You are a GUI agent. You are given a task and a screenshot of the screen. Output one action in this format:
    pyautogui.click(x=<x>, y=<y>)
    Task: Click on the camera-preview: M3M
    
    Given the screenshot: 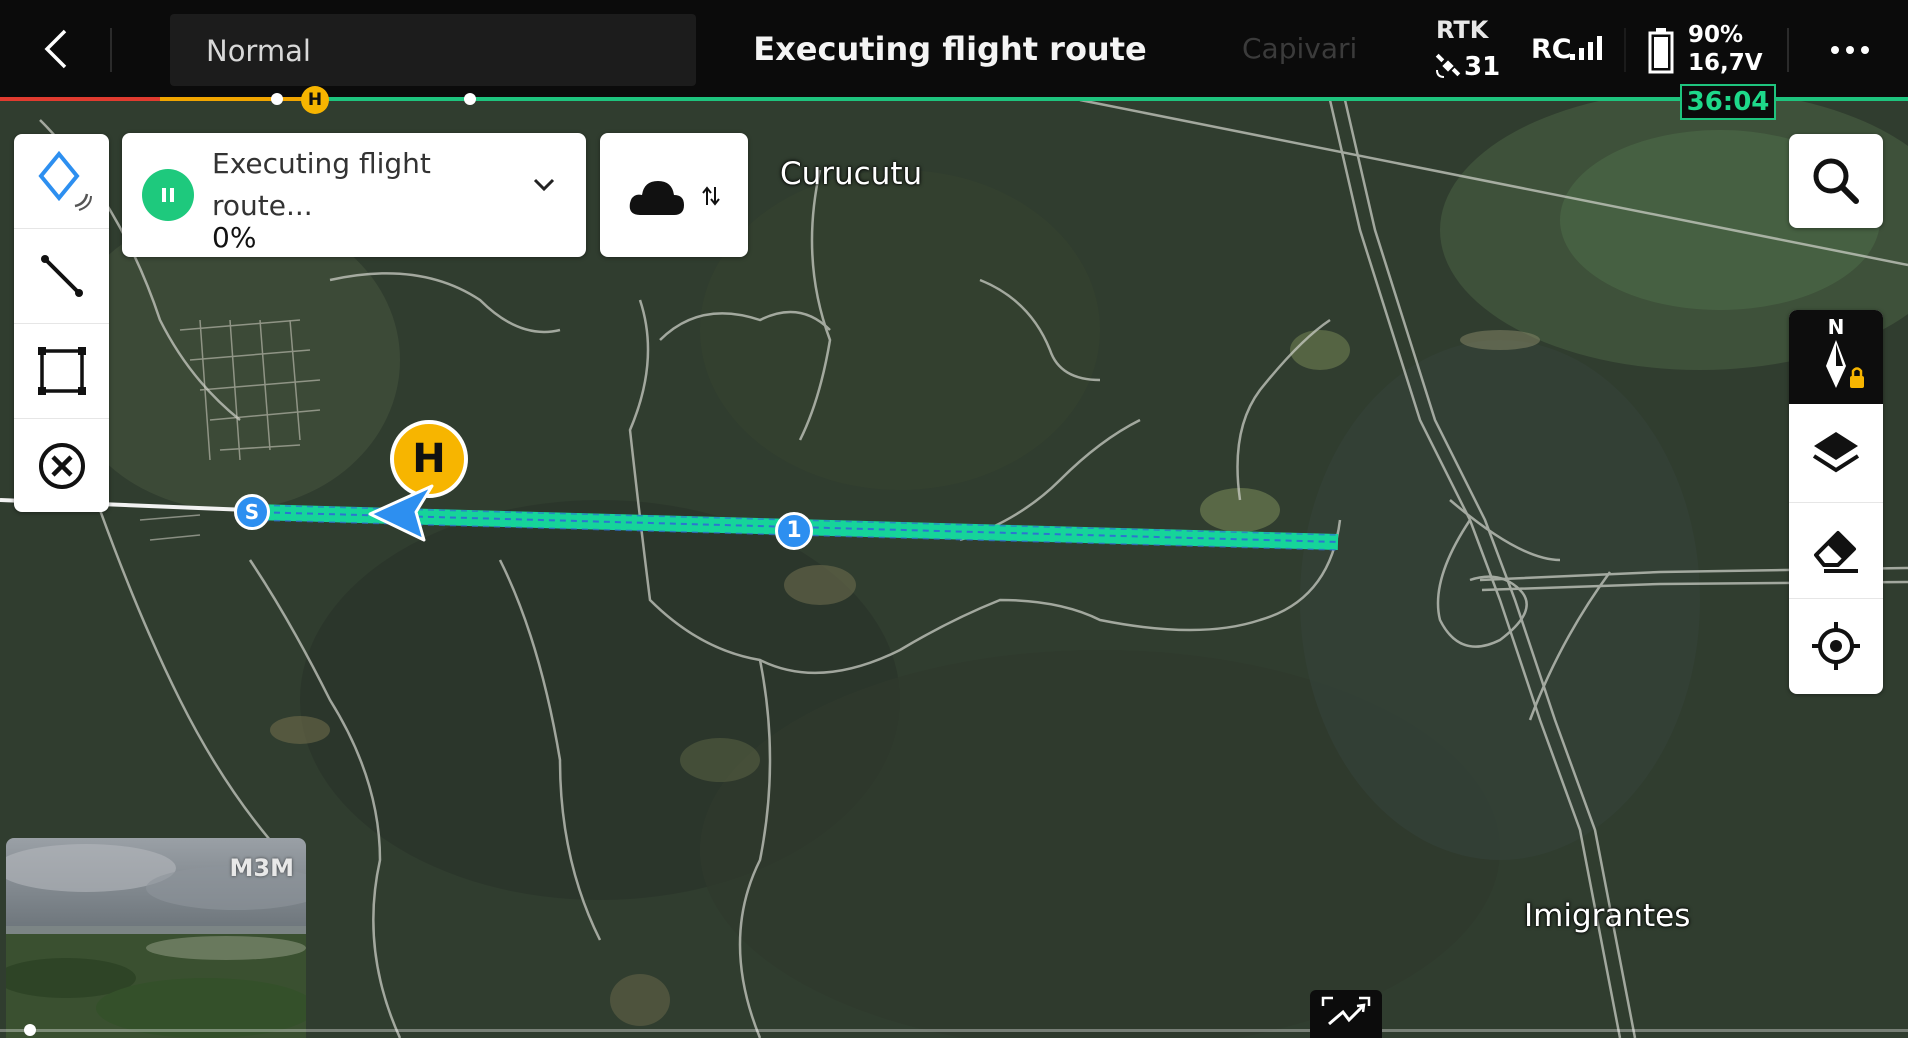 What is the action you would take?
    pyautogui.click(x=156, y=938)
    